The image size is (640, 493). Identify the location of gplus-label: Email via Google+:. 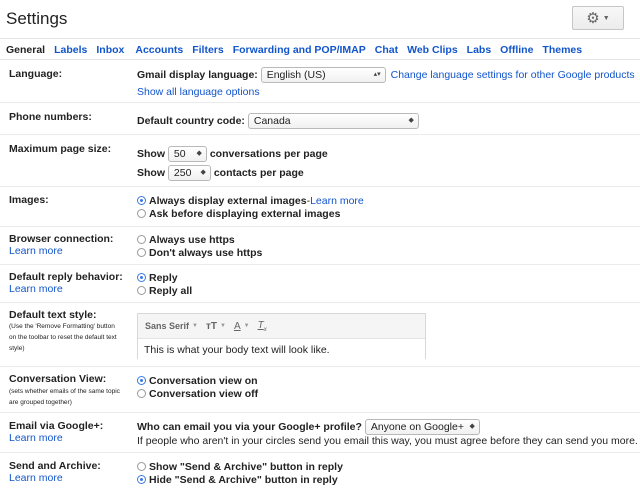
(56, 426).